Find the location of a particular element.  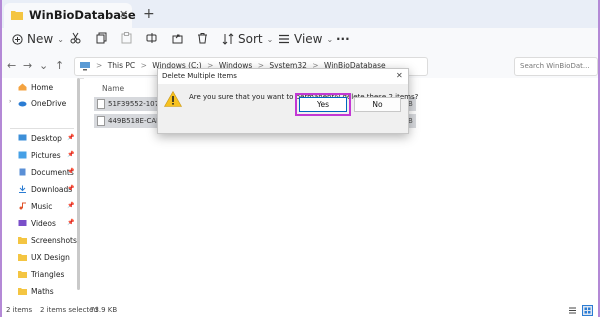

sidebar-item-label: Music is located at coordinates (42, 206).